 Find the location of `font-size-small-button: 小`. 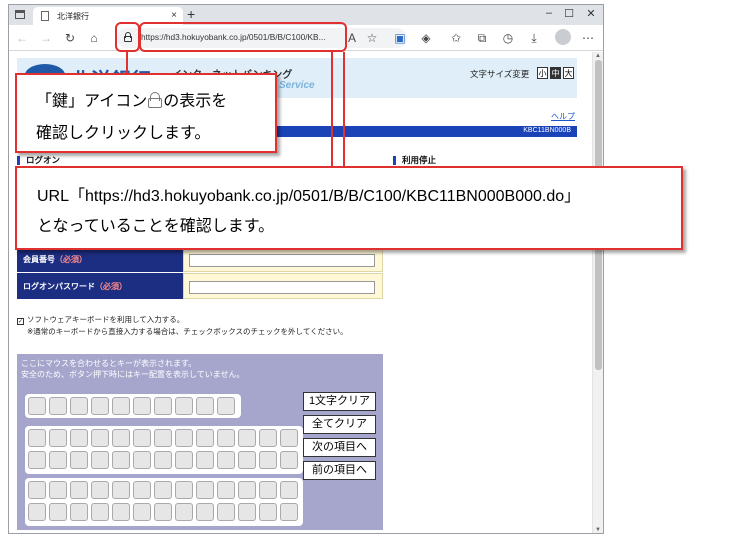

font-size-small-button: 小 is located at coordinates (542, 73).